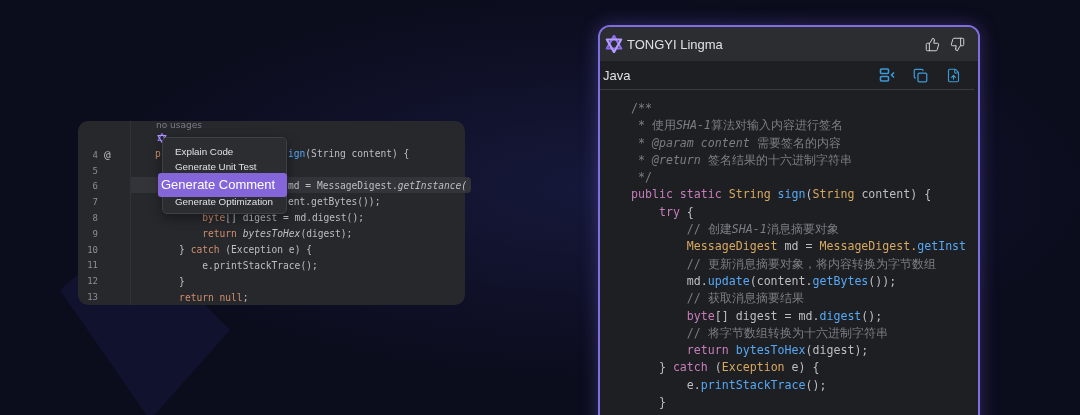 This screenshot has height=415, width=1080. I want to click on line-number: 9, so click(94, 233).